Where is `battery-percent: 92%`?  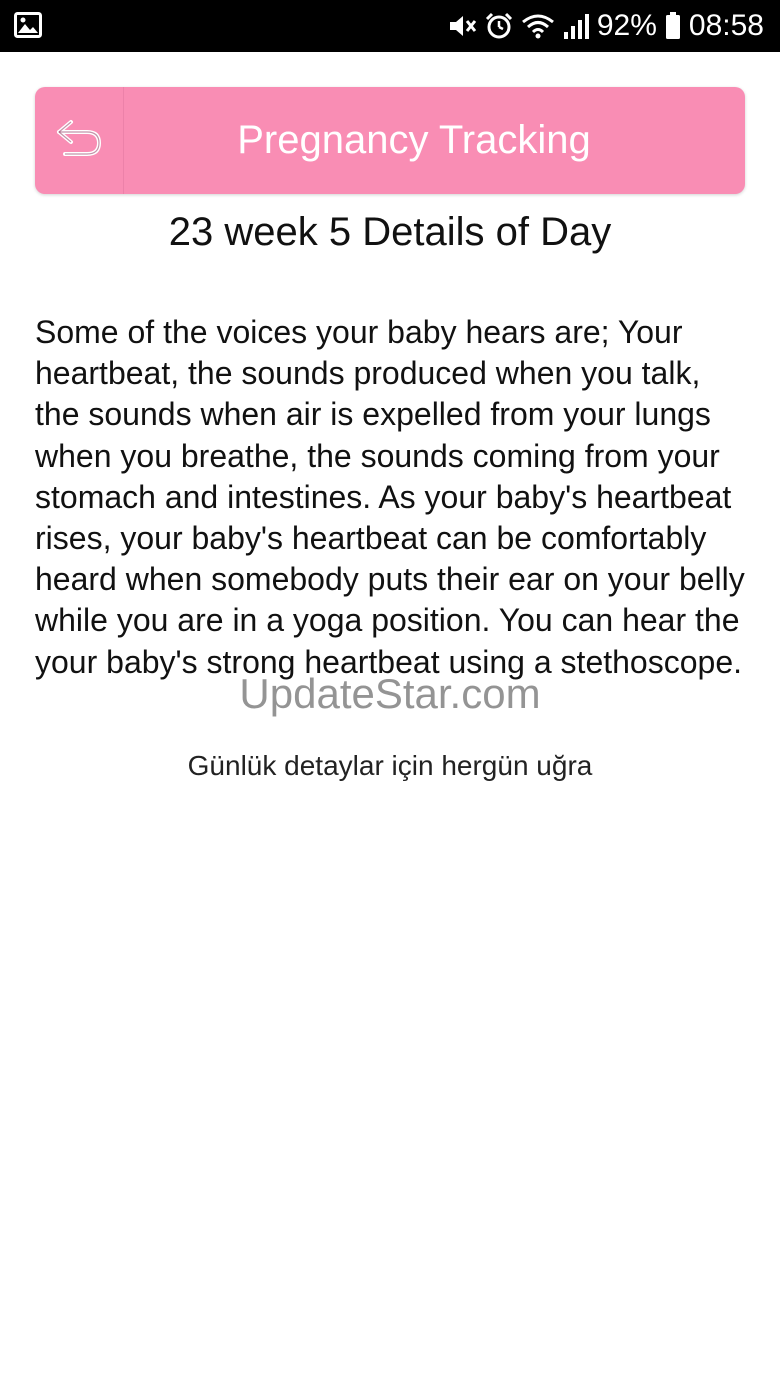
battery-percent: 92% is located at coordinates (626, 25).